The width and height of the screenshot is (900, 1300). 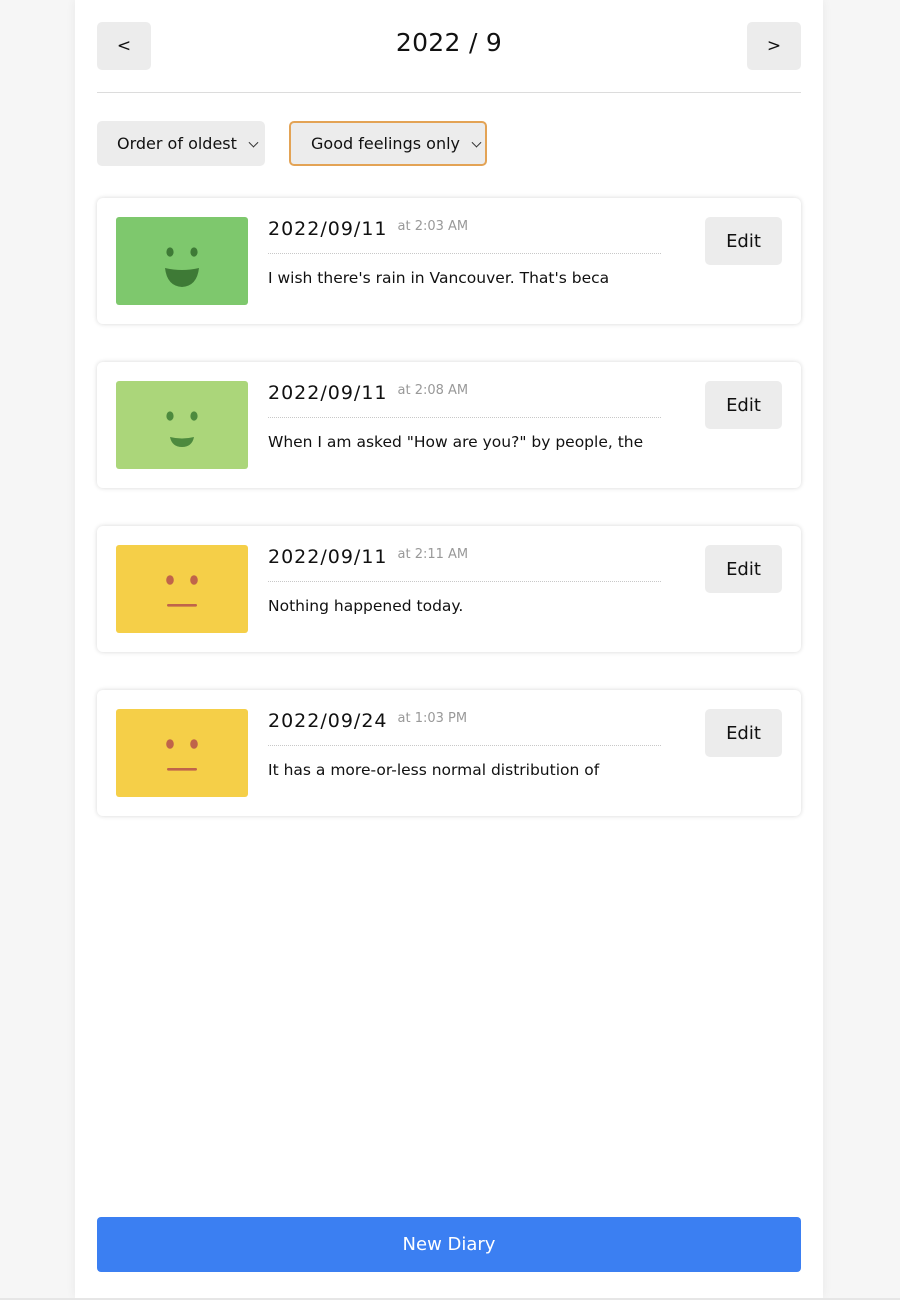 I want to click on diary-time: at 2:08 AM, so click(x=433, y=390).